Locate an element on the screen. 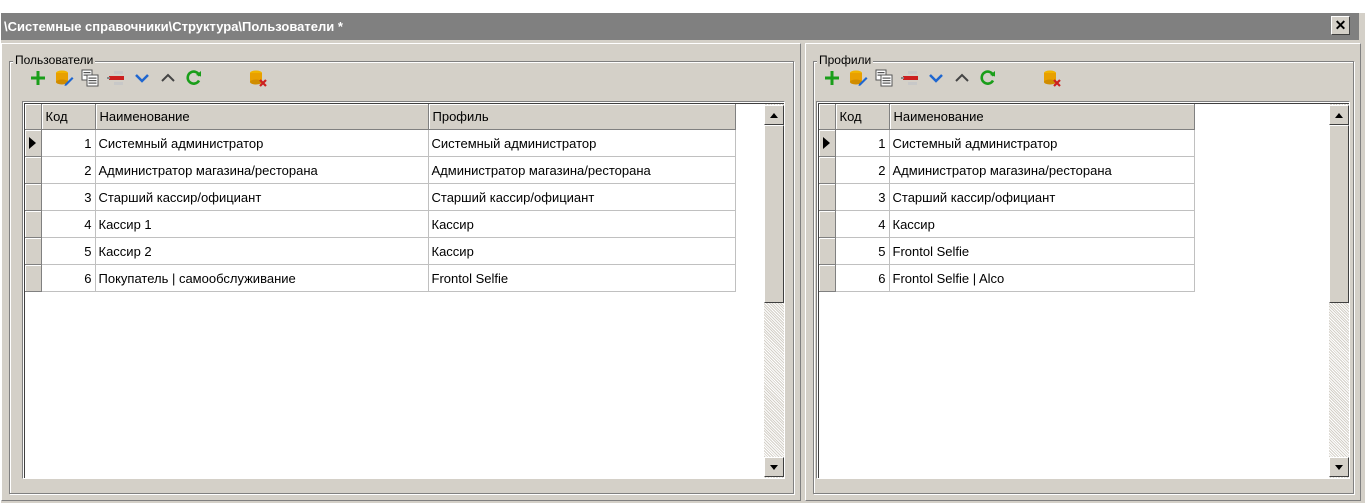  users-toolbar is located at coordinates (148, 78).